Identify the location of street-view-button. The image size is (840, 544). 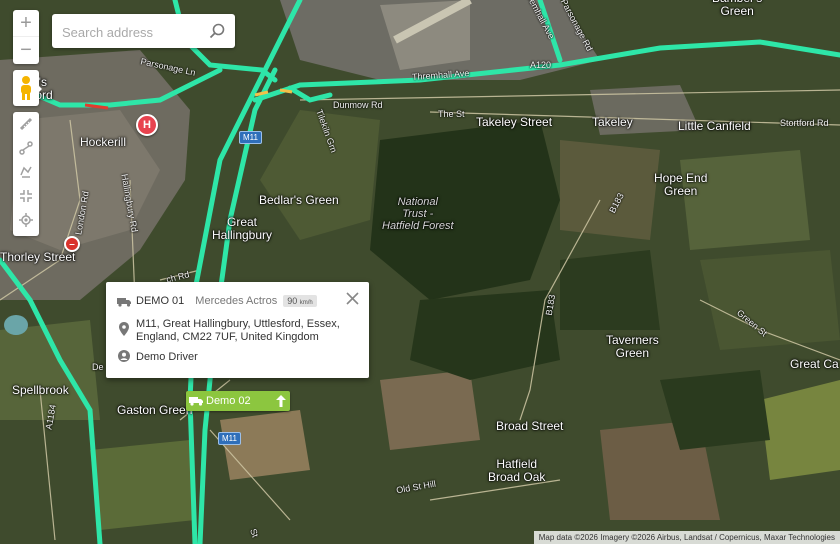
(26, 88).